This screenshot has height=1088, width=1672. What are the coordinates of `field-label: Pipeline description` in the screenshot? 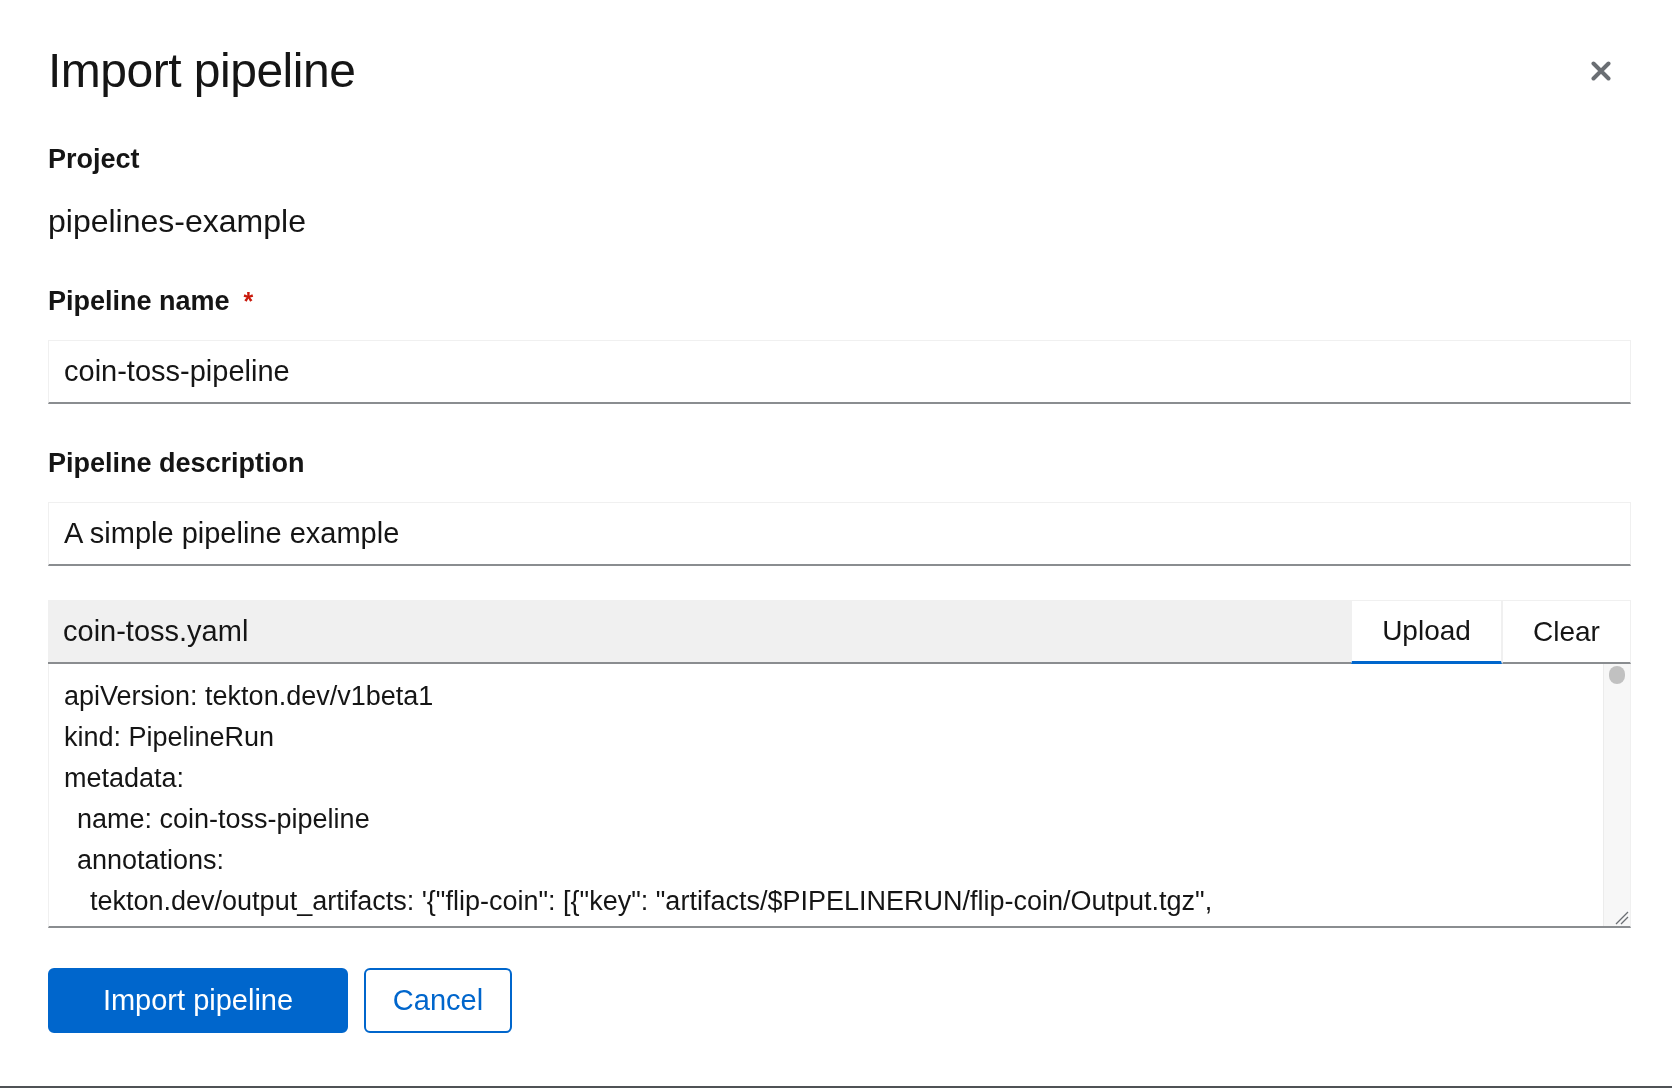 It's located at (176, 463).